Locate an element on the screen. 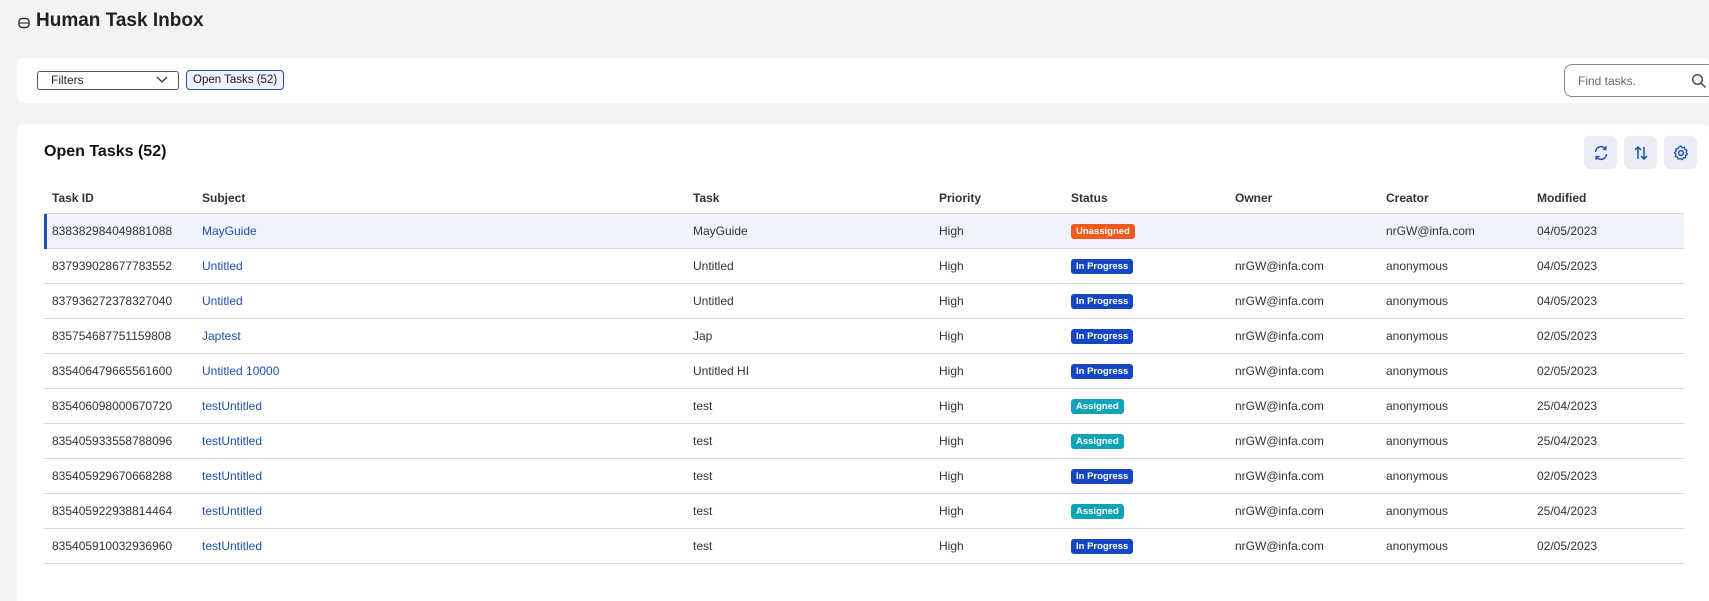 The height and width of the screenshot is (601, 1709). subject-link: MayGuide is located at coordinates (229, 231).